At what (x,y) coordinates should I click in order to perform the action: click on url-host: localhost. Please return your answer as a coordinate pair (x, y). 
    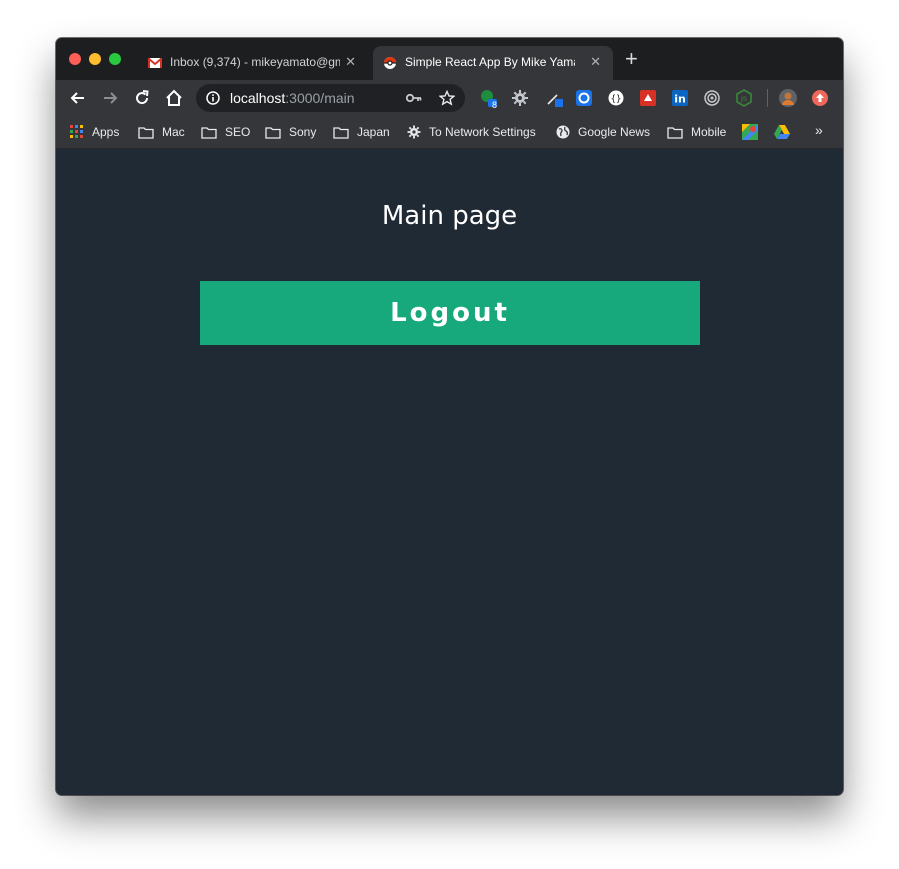
    Looking at the image, I should click on (258, 98).